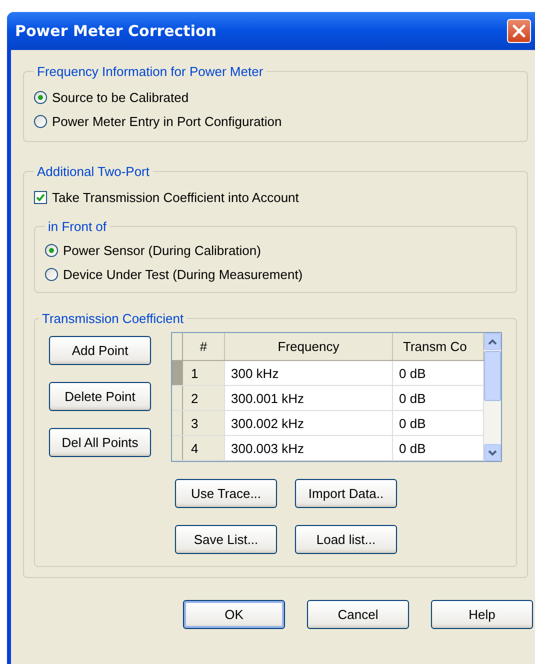 This screenshot has height=664, width=535. I want to click on scroll-up-button, so click(492, 341).